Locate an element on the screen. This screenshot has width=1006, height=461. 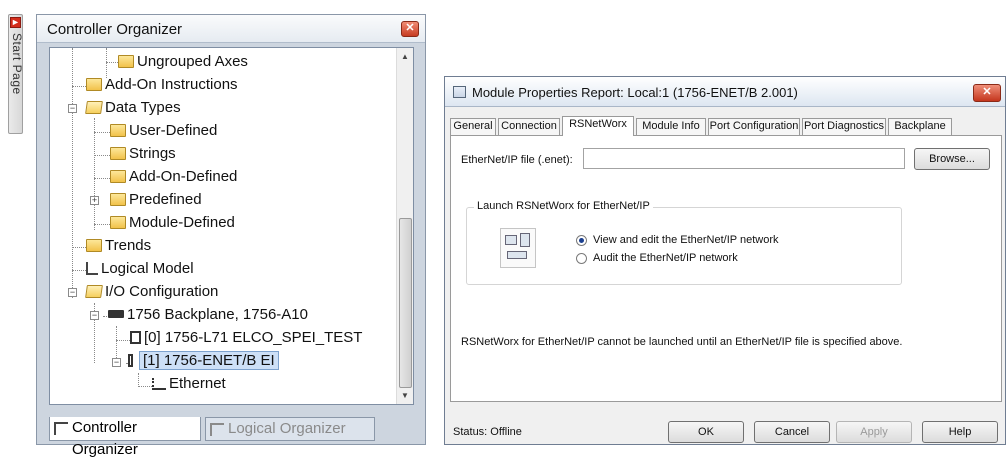
tree-item-add-on-defined: Add-On-Defined is located at coordinates (173, 178).